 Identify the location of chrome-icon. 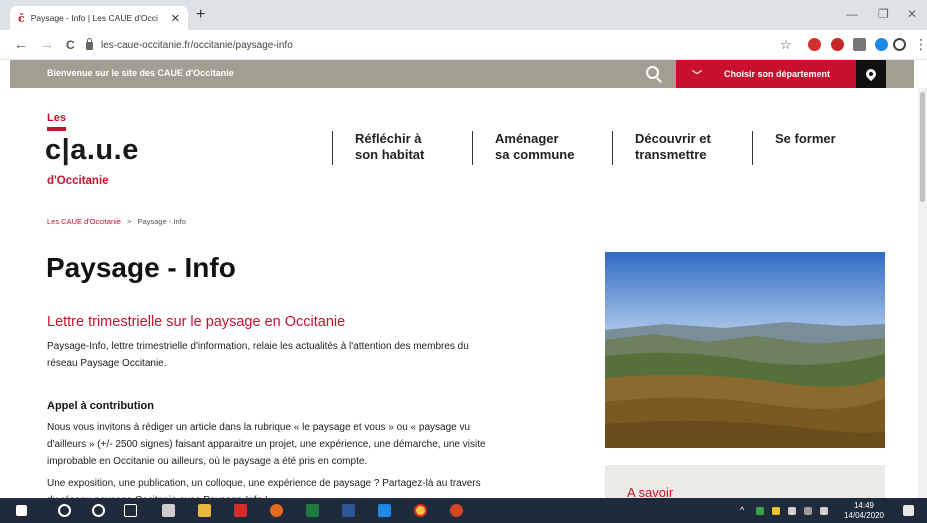
(420, 510).